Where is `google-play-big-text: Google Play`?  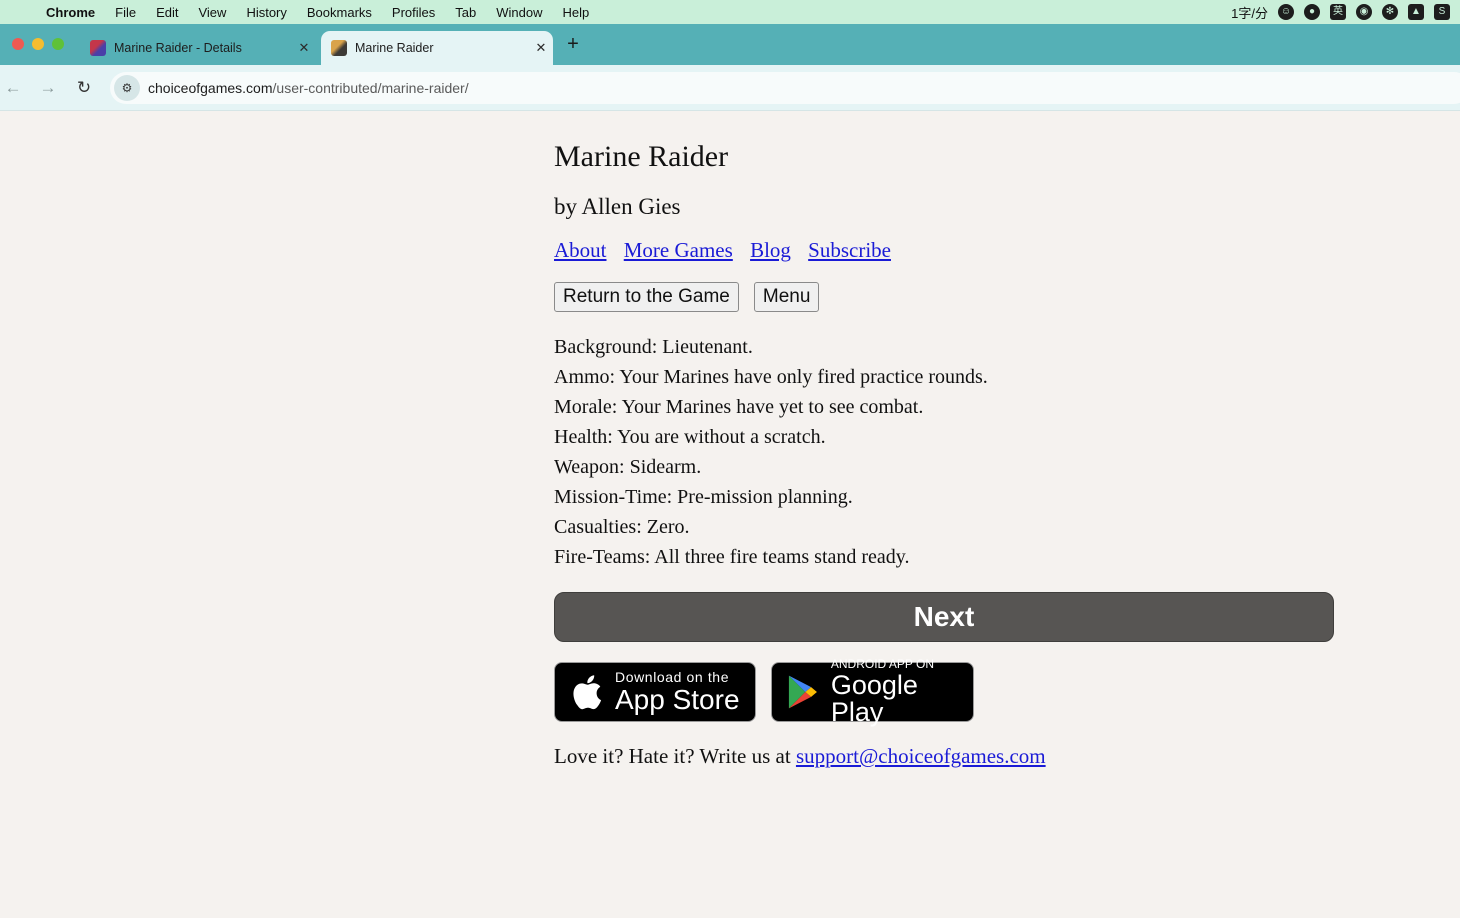 google-play-big-text: Google Play is located at coordinates (874, 698).